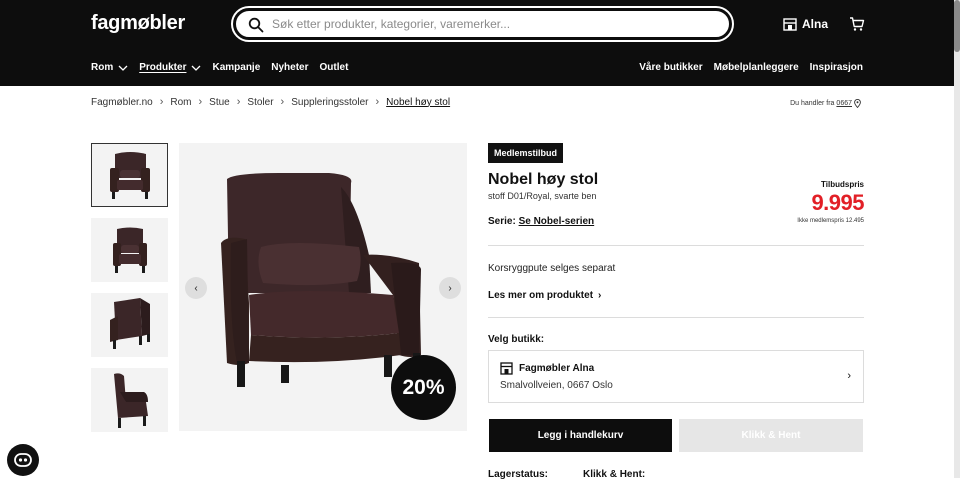 The width and height of the screenshot is (960, 480). What do you see at coordinates (516, 339) in the screenshot?
I see `choose-store-label: Velg butikk:` at bounding box center [516, 339].